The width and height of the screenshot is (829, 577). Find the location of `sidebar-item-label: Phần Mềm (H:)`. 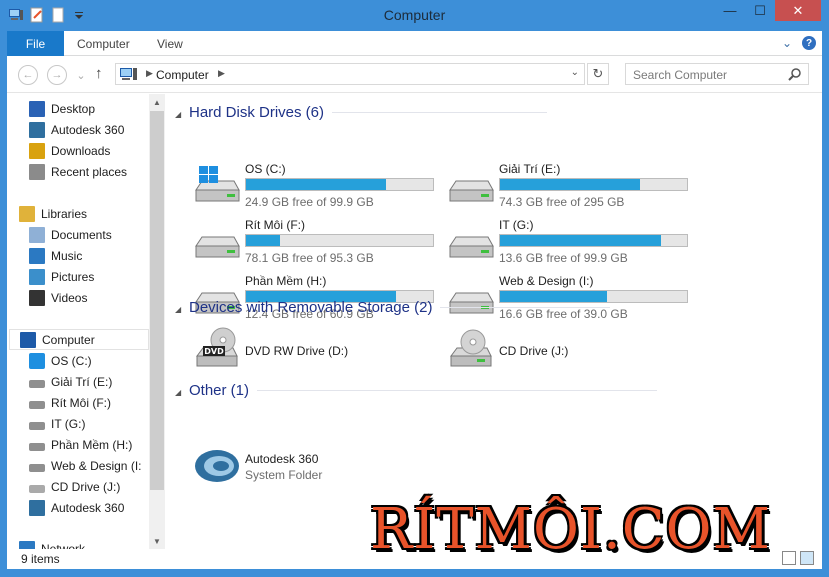

sidebar-item-label: Phần Mềm (H:) is located at coordinates (92, 444).